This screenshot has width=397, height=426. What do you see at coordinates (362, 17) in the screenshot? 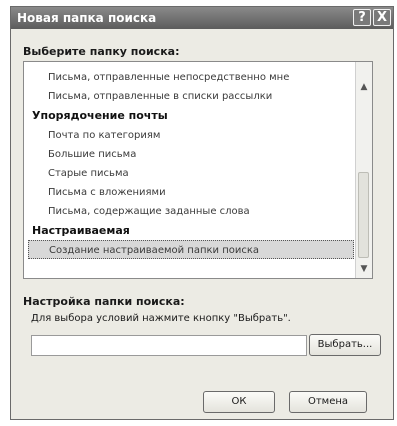
I see `help-button: ?` at bounding box center [362, 17].